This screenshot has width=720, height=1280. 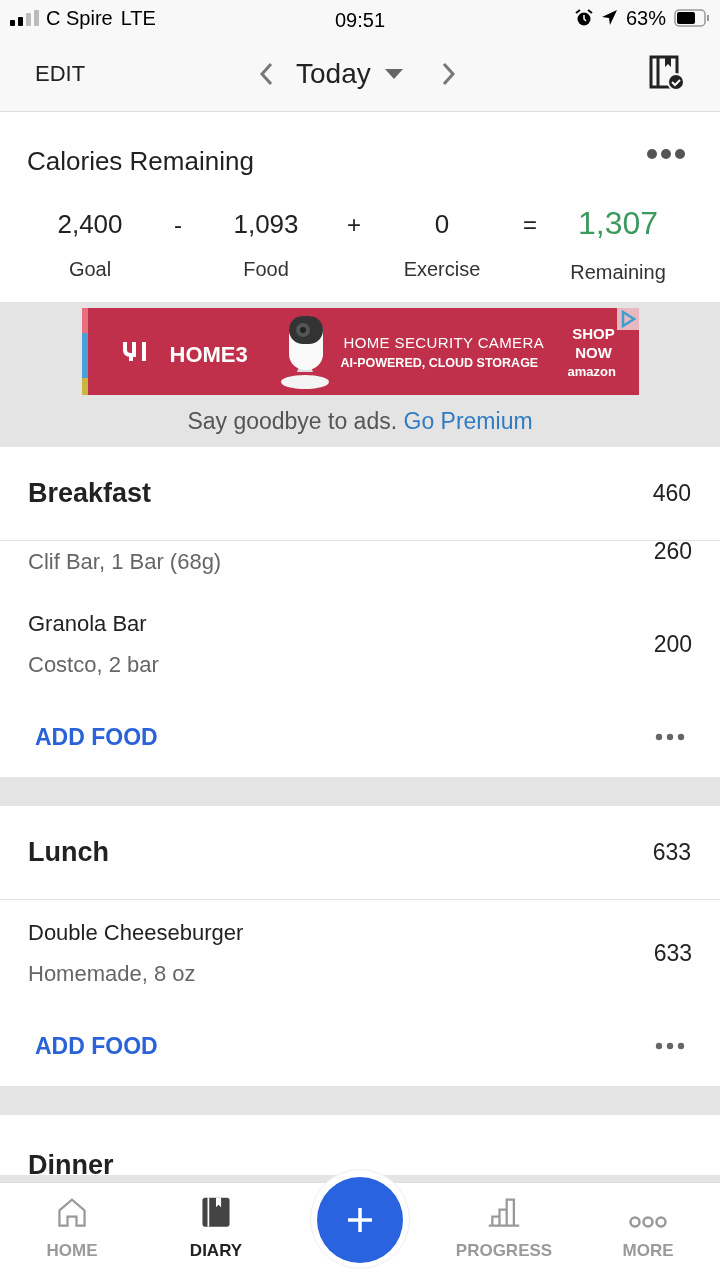 I want to click on calorie-label: Food, so click(x=266, y=269).